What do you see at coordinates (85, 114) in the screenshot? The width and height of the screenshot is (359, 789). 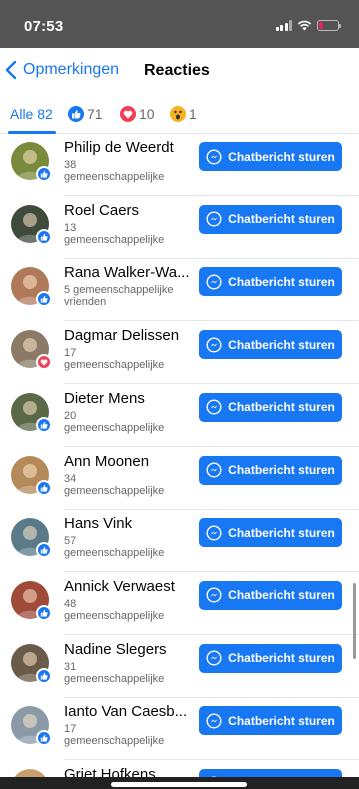 I see `tab-like: 71` at bounding box center [85, 114].